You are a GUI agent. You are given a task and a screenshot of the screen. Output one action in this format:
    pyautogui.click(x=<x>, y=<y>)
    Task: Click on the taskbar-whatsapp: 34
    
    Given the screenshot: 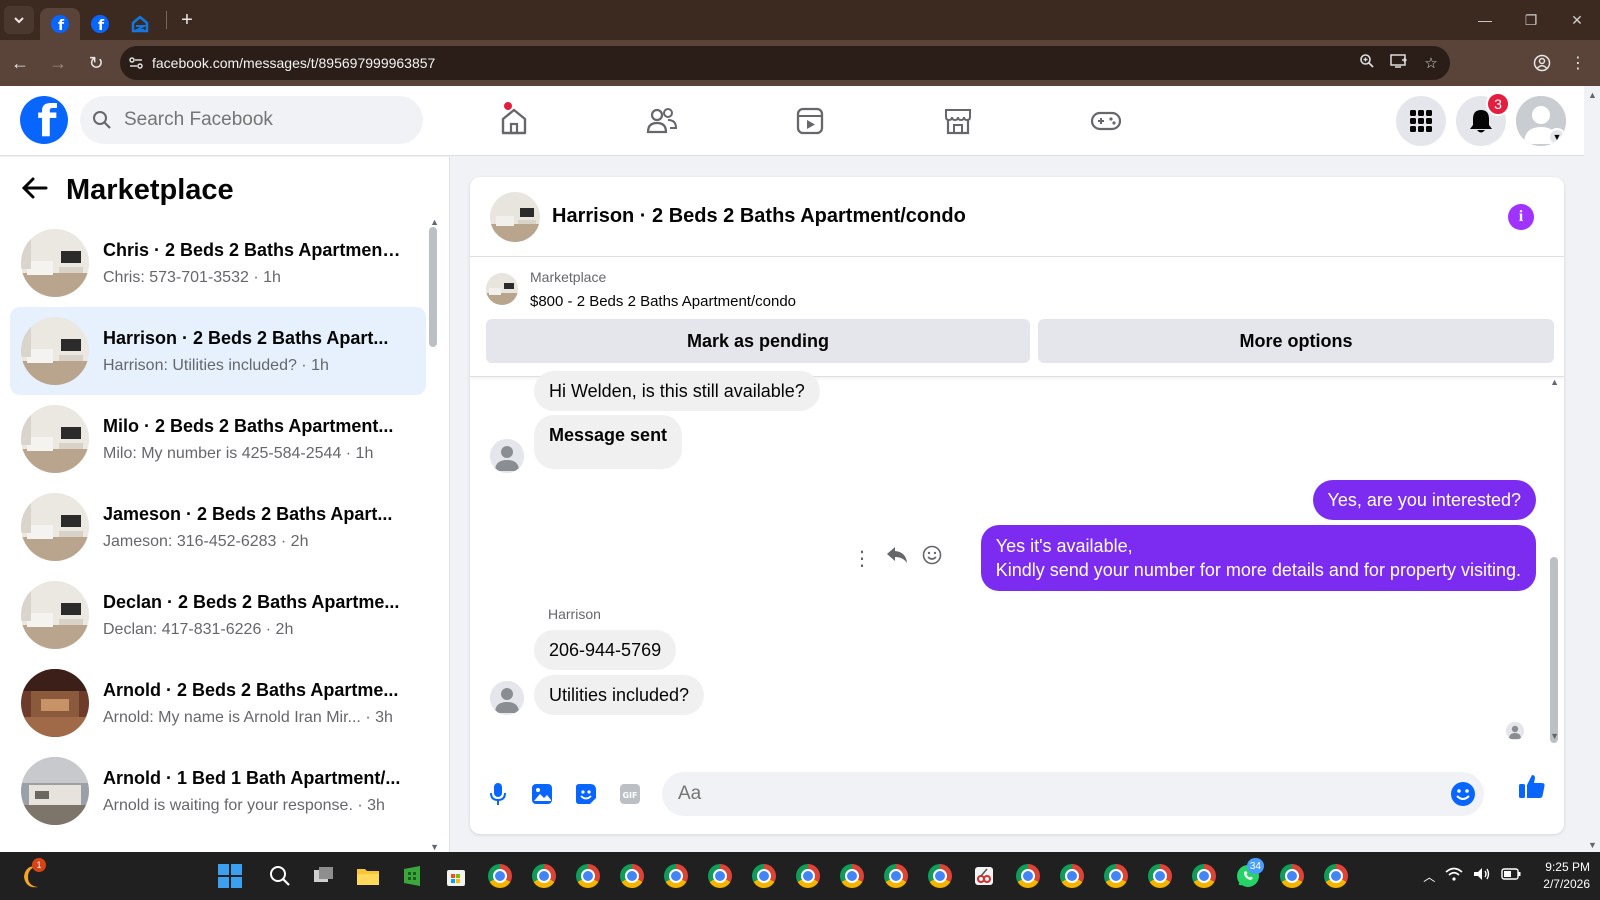 What is the action you would take?
    pyautogui.click(x=1248, y=876)
    